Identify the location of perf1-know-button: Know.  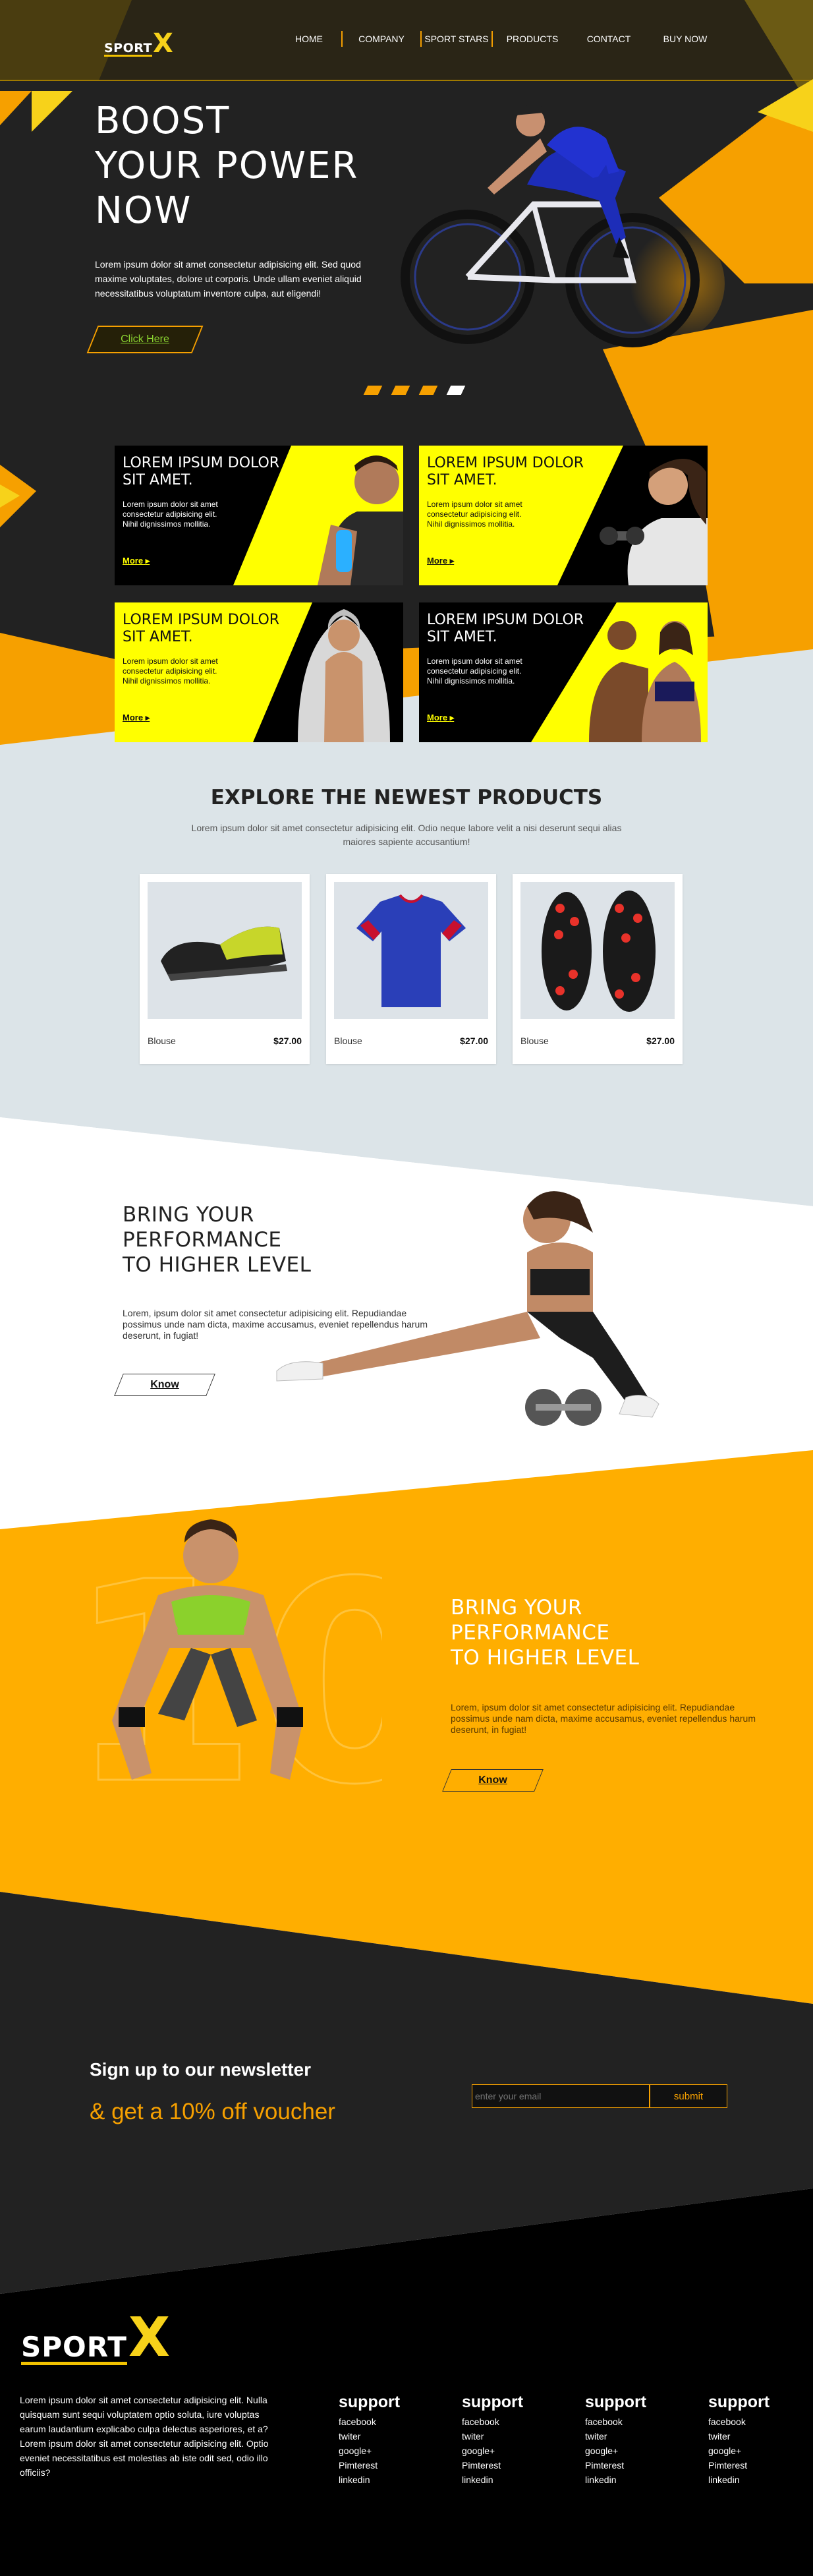
(165, 1385).